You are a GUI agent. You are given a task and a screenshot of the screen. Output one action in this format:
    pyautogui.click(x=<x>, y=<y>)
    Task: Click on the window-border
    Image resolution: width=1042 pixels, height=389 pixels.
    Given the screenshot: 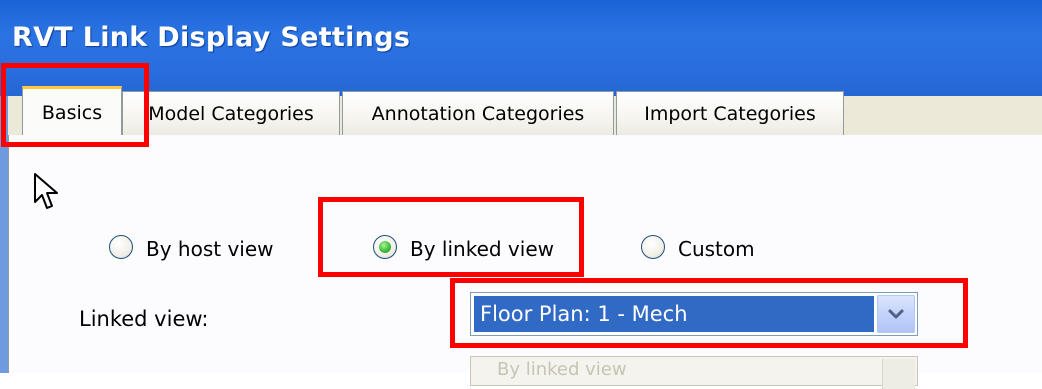 What is the action you would take?
    pyautogui.click(x=4, y=234)
    